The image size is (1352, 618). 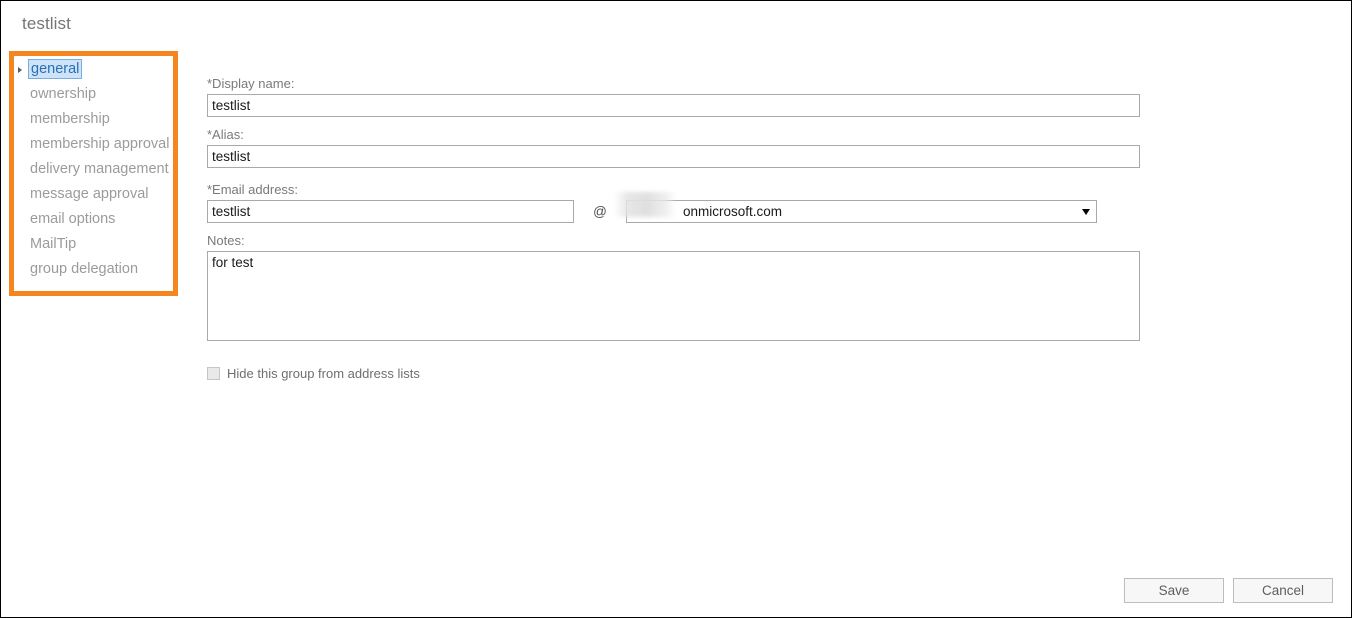 I want to click on email-domain-select-value: onmicrosoft.com, so click(x=861, y=211).